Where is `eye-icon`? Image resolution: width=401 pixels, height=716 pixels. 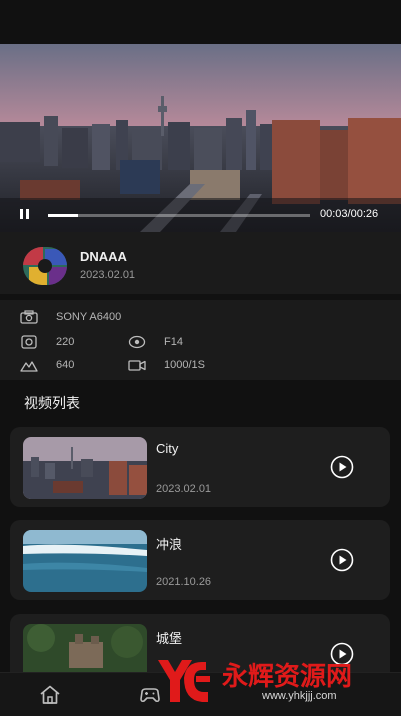
eye-icon is located at coordinates (137, 342).